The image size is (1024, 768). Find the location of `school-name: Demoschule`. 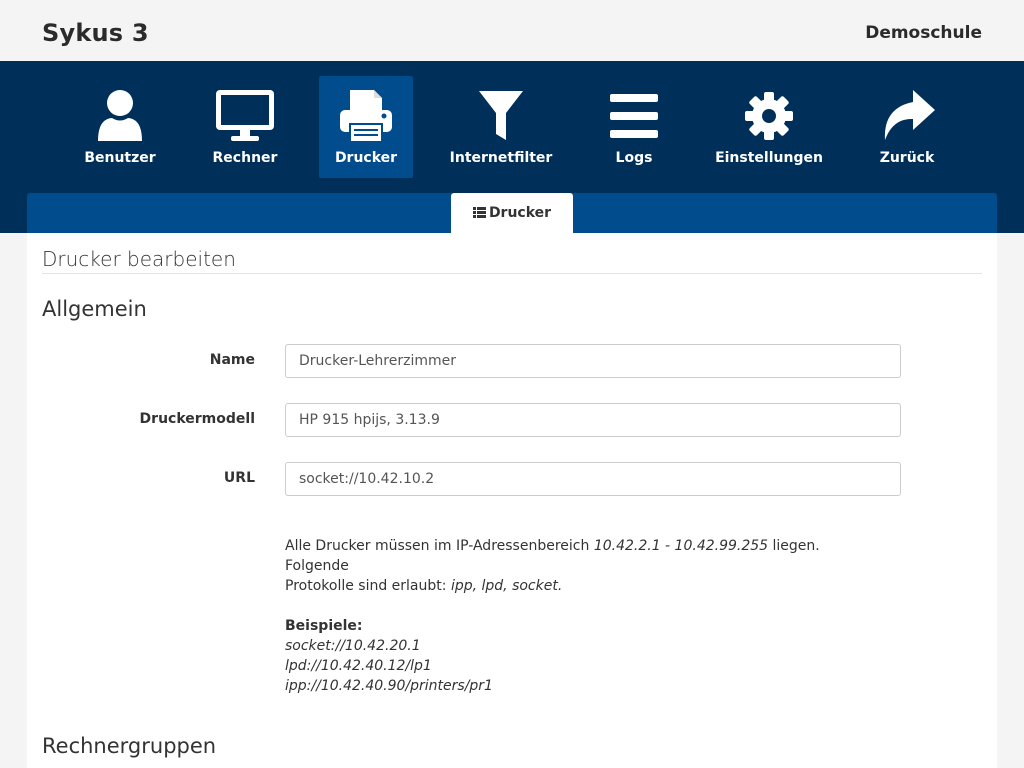

school-name: Demoschule is located at coordinates (923, 33).